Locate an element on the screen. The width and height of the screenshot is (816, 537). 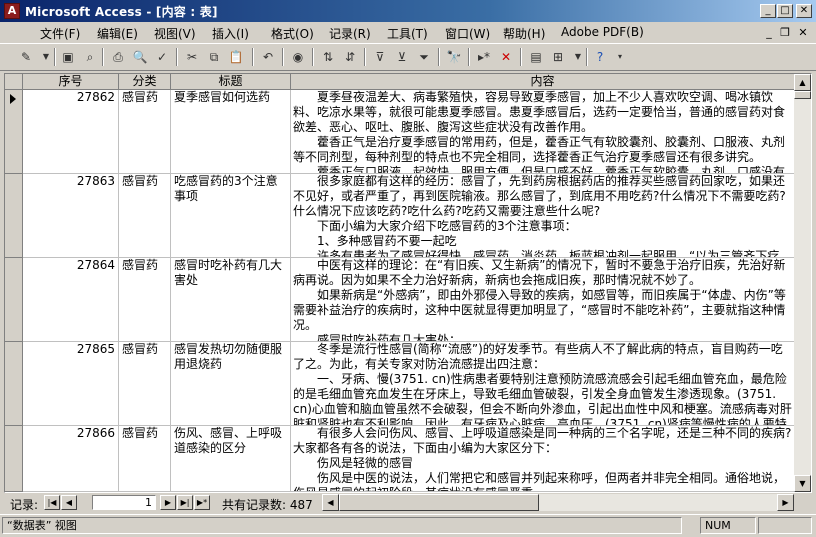
previous-record-icon: ◀ is located at coordinates (69, 502).